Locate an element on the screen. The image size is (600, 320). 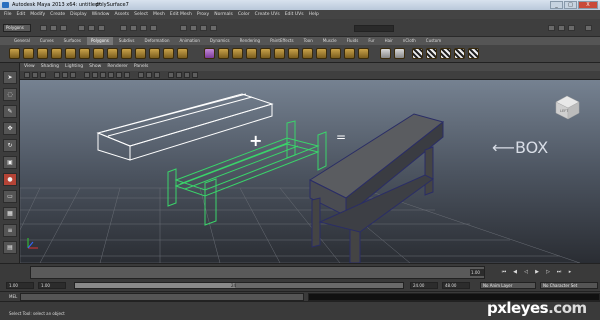
panel-menu-lighting: Lighting is located at coordinates (74, 67).